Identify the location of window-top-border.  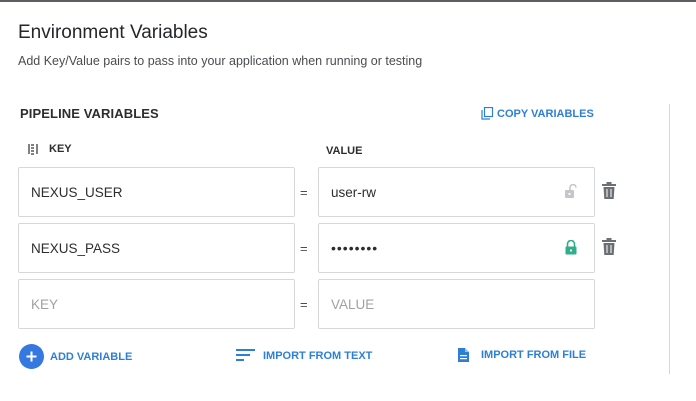
(348, 1).